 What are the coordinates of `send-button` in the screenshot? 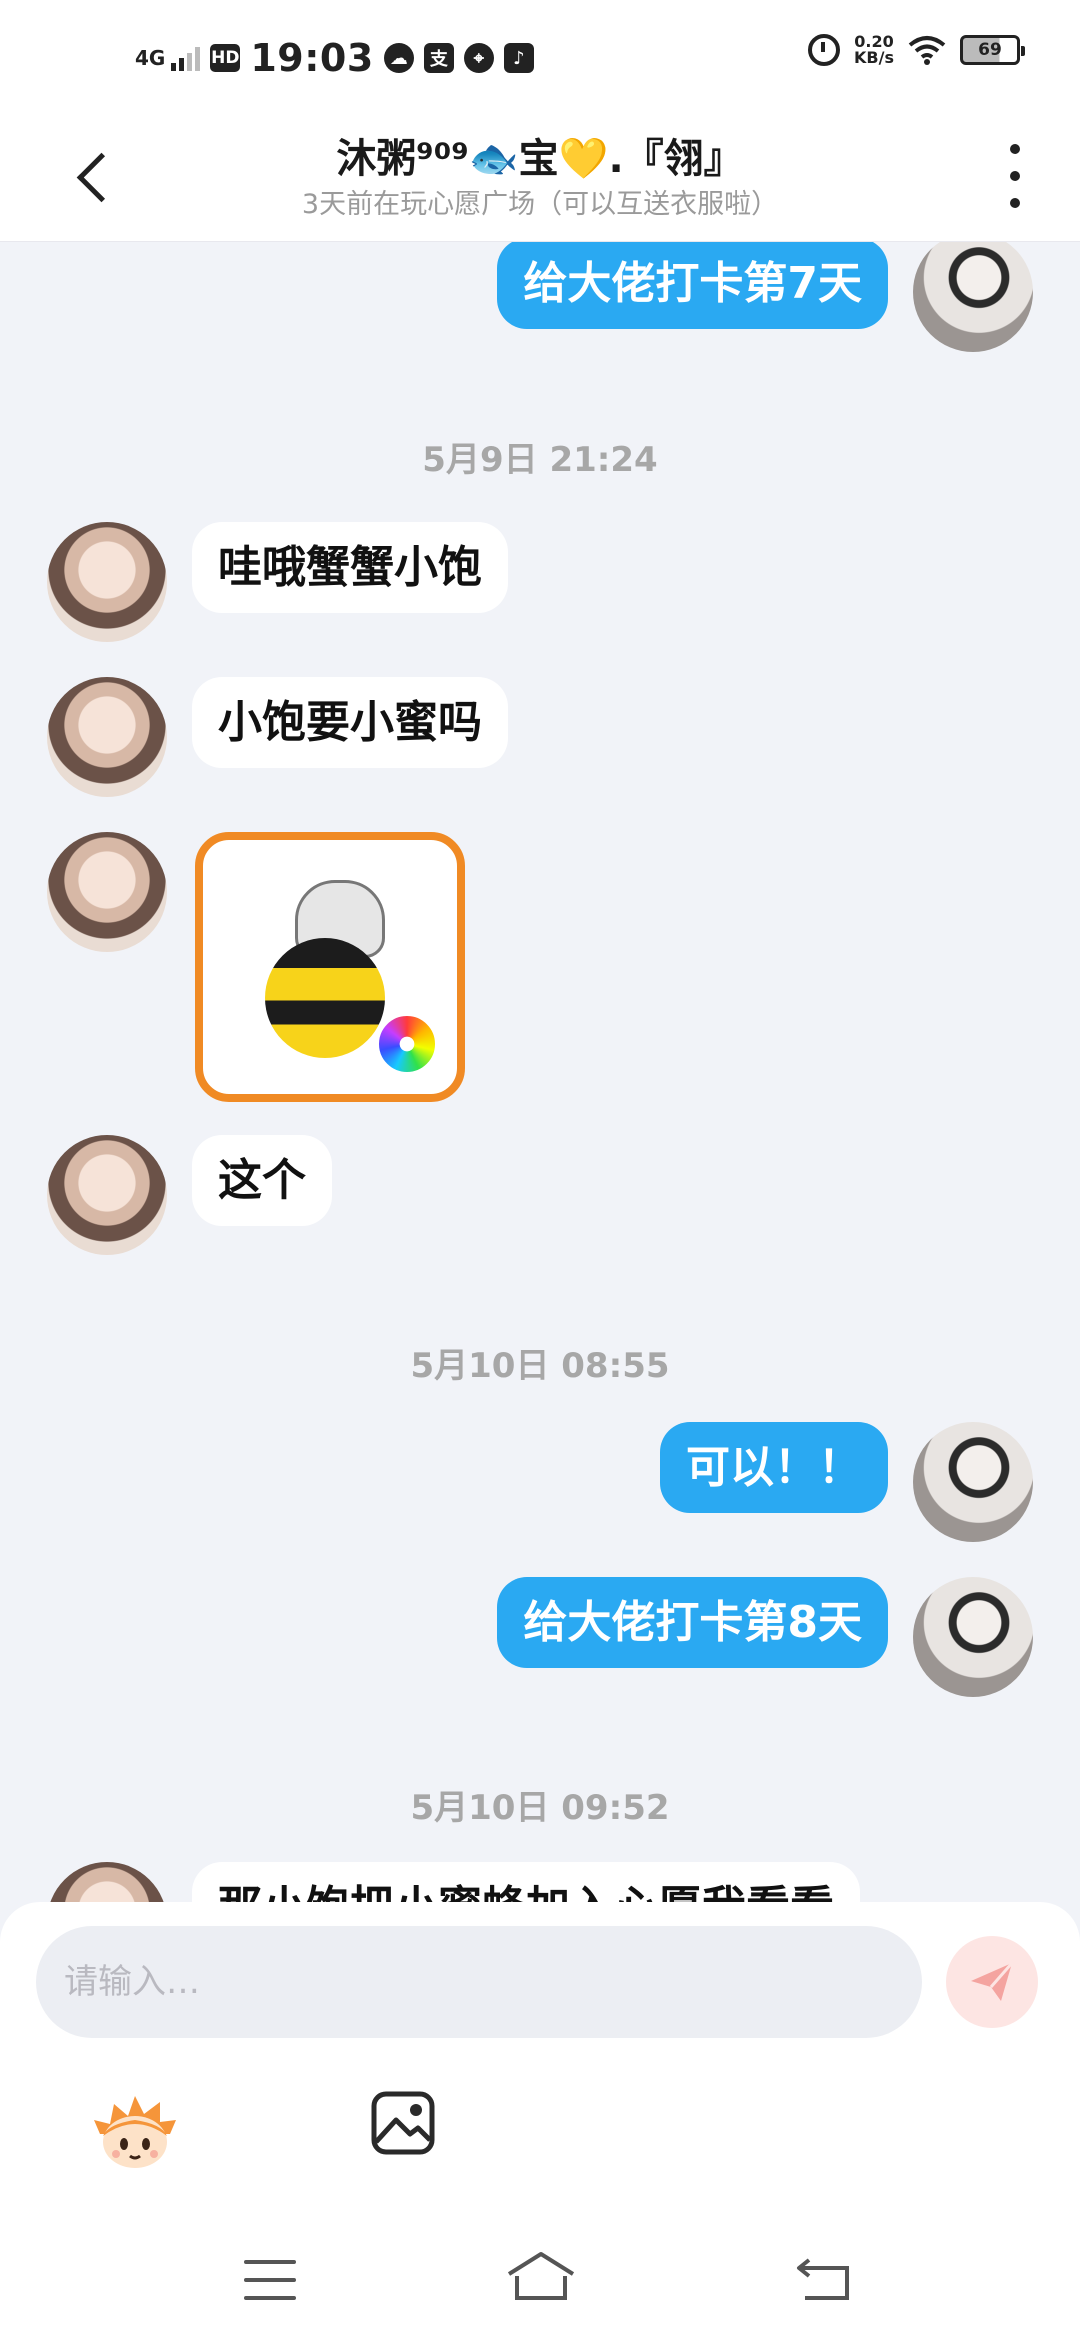 It's located at (992, 1982).